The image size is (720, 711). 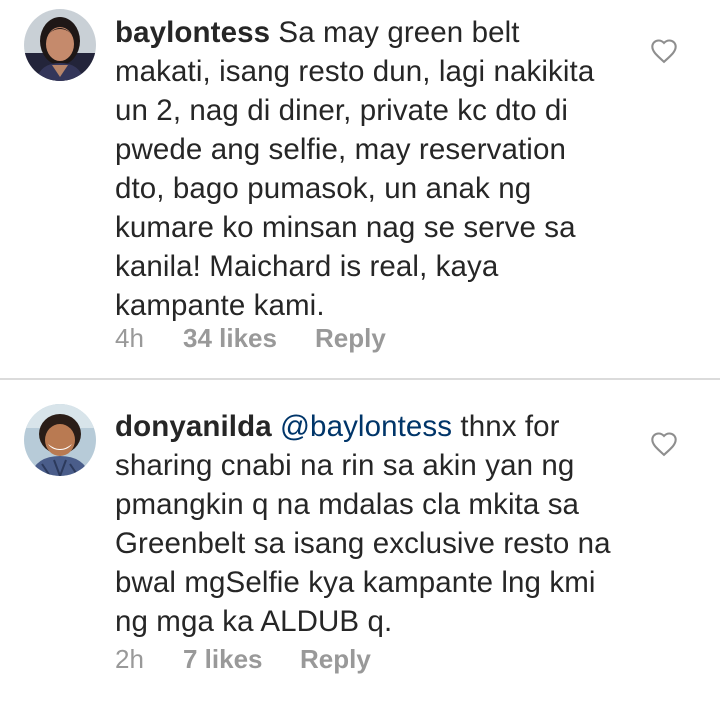 What do you see at coordinates (360, 379) in the screenshot?
I see `comment-divider` at bounding box center [360, 379].